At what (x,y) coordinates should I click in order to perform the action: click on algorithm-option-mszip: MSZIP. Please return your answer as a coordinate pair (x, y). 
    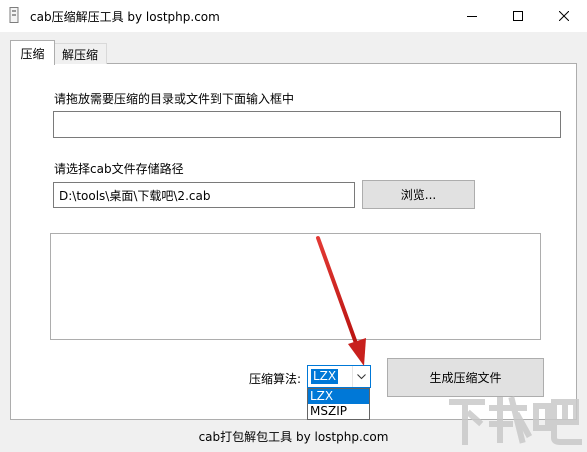
    Looking at the image, I should click on (338, 411).